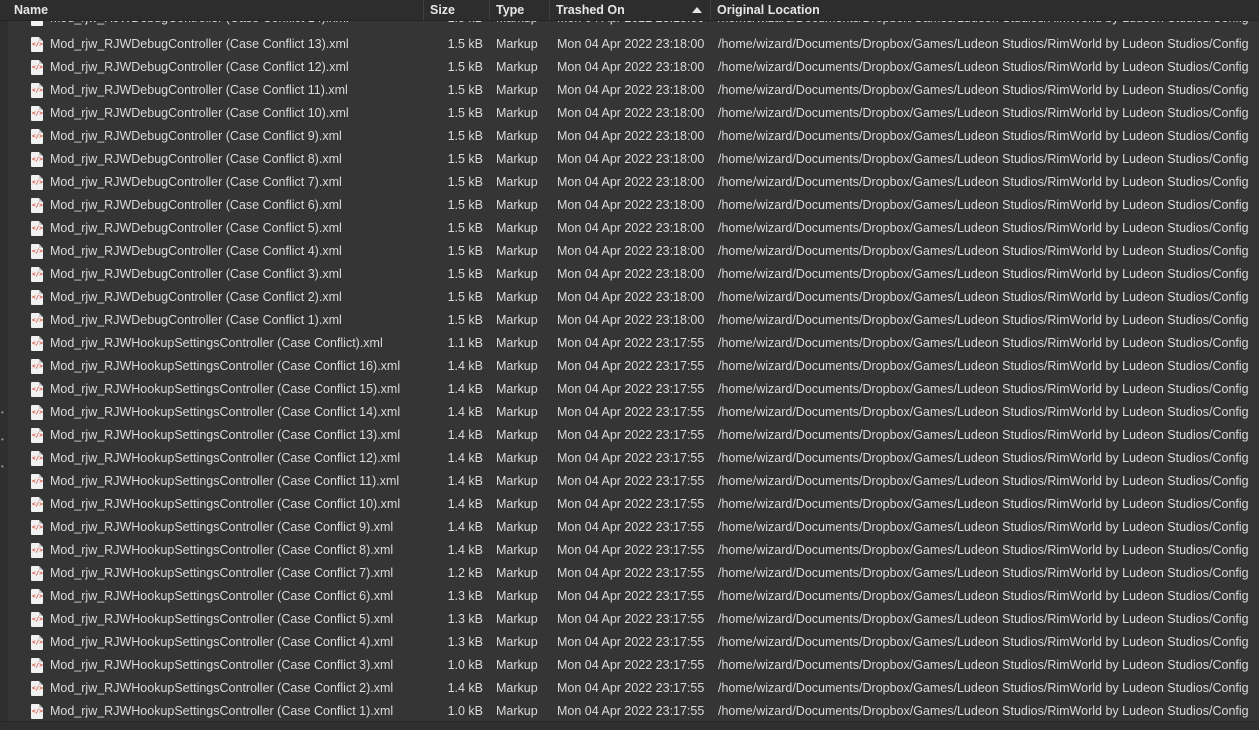  What do you see at coordinates (457, 10) in the screenshot?
I see `column-header-size: Size` at bounding box center [457, 10].